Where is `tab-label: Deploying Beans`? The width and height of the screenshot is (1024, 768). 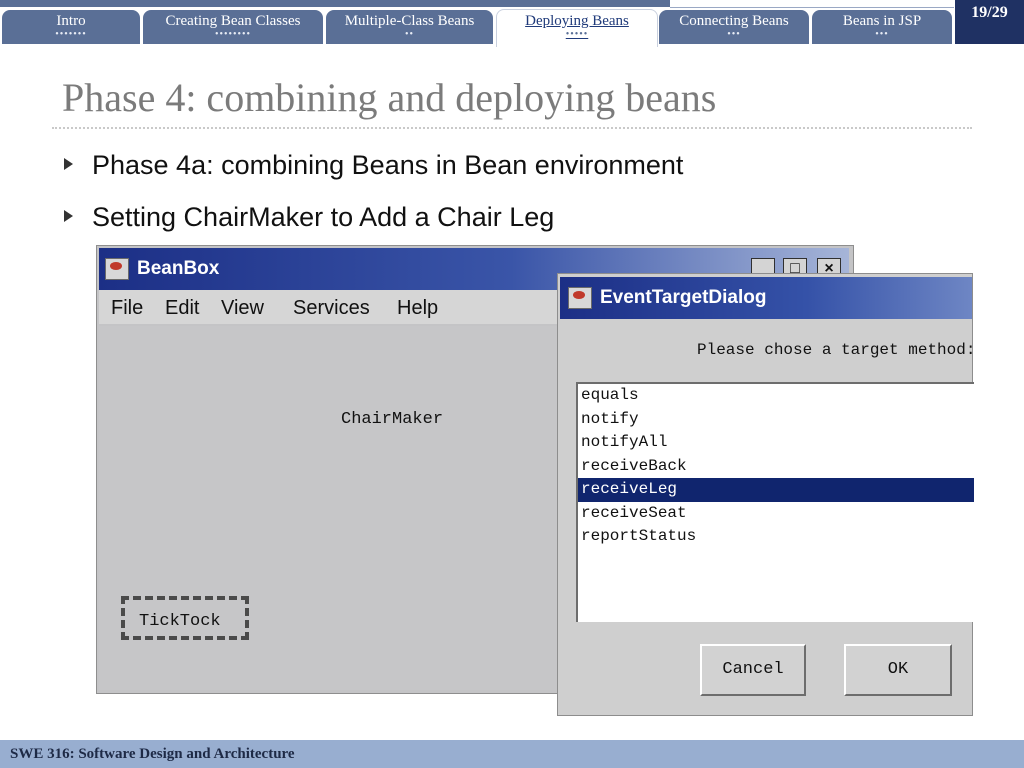 tab-label: Deploying Beans is located at coordinates (577, 21).